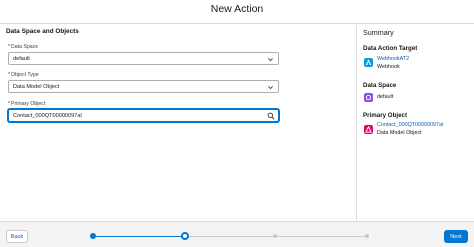  I want to click on primary-object-search-input: Contact_000QT00000097al, so click(143, 115).